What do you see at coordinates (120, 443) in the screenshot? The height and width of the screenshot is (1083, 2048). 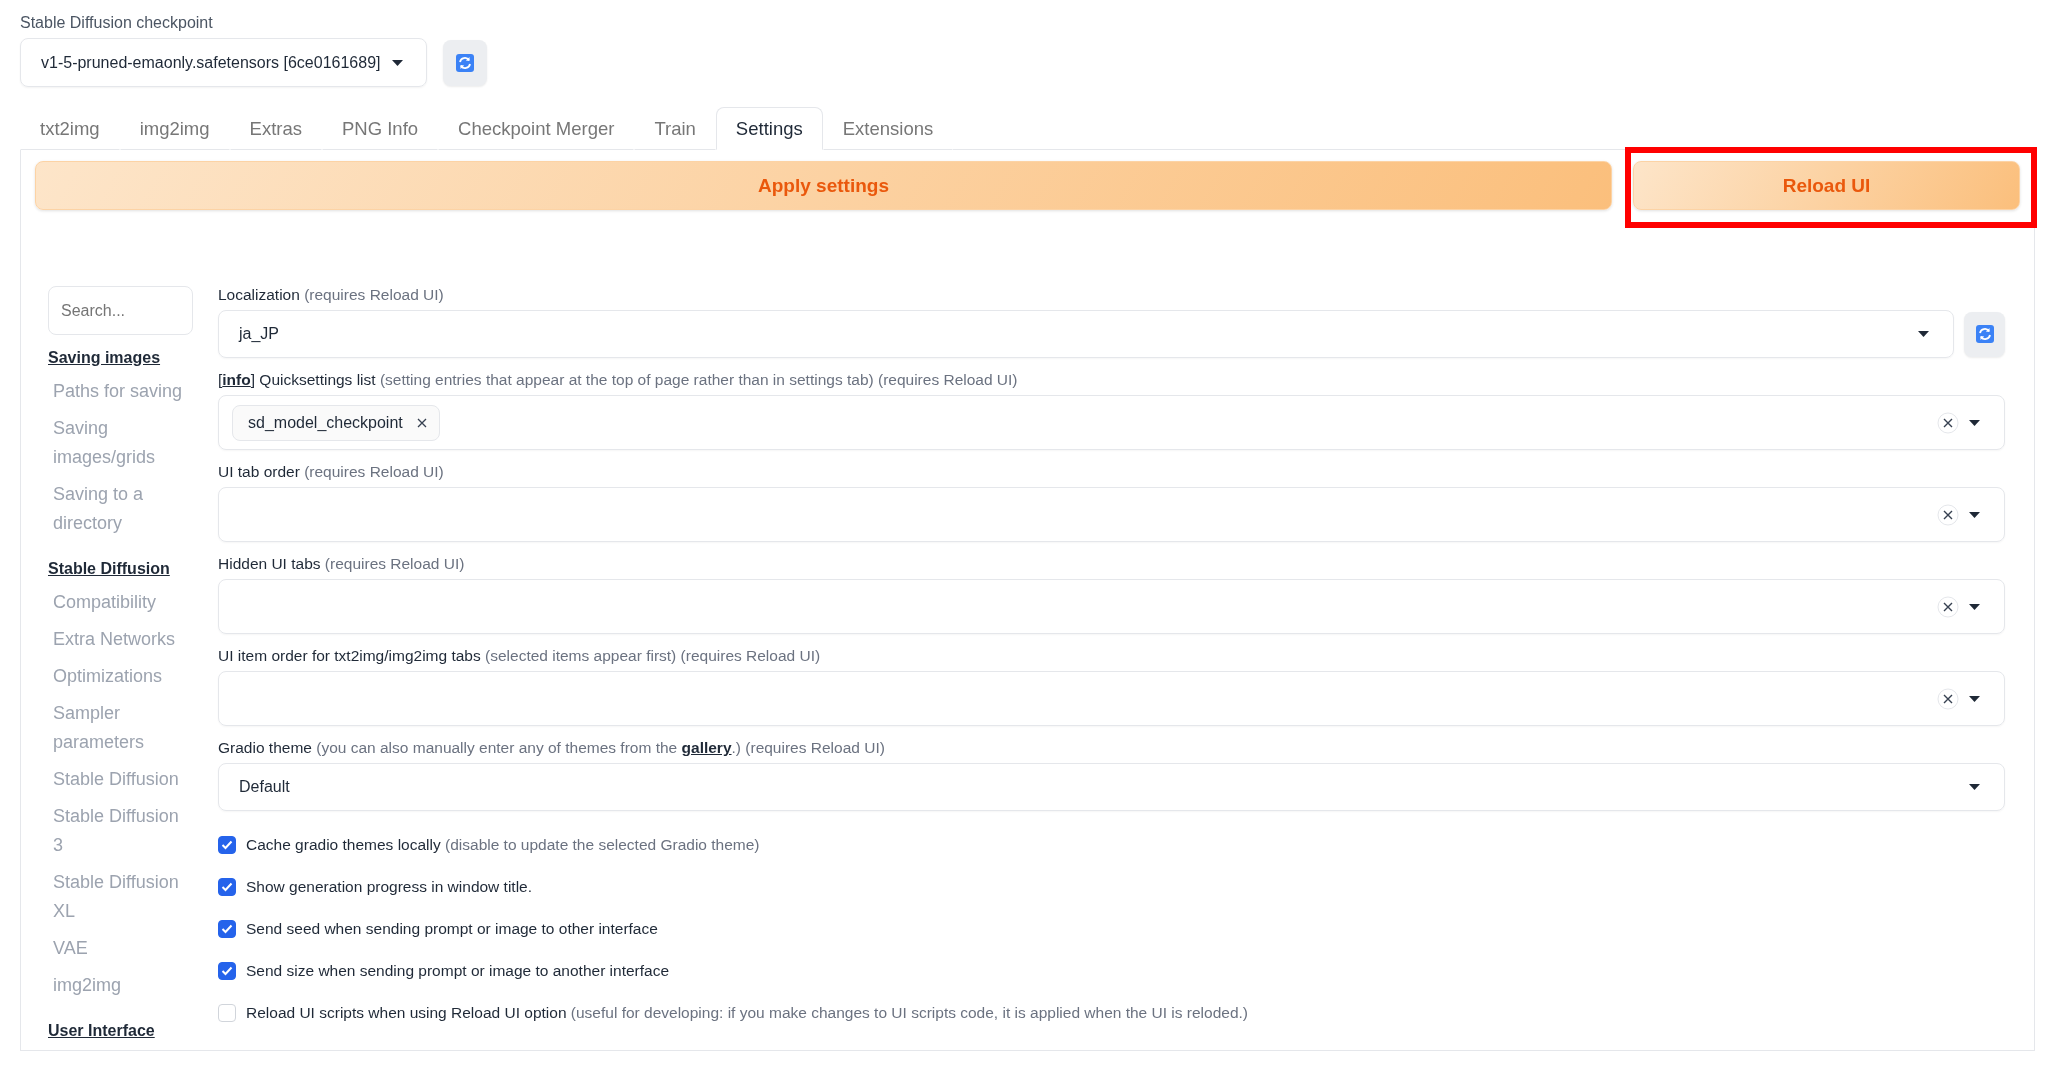 I see `sidebar-item: Saving images/grids` at bounding box center [120, 443].